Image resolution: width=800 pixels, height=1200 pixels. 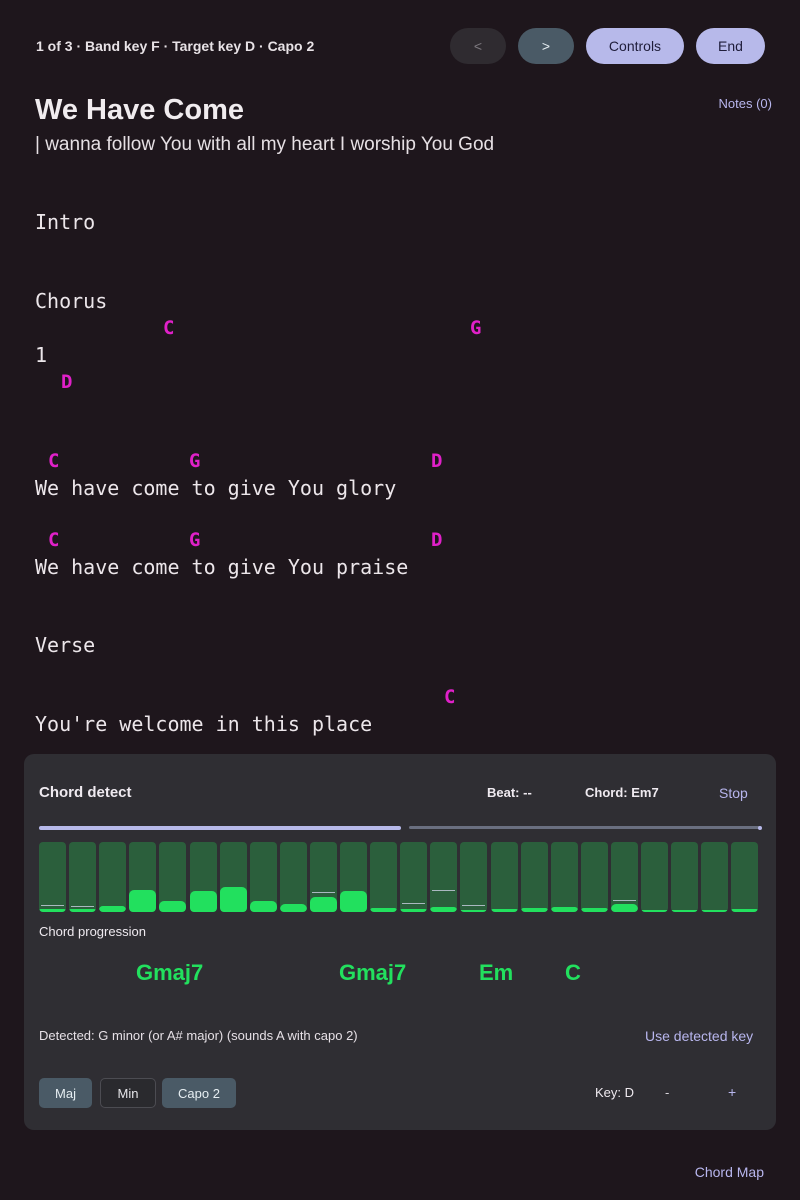 What do you see at coordinates (65, 222) in the screenshot?
I see `section-label-intro: Intro` at bounding box center [65, 222].